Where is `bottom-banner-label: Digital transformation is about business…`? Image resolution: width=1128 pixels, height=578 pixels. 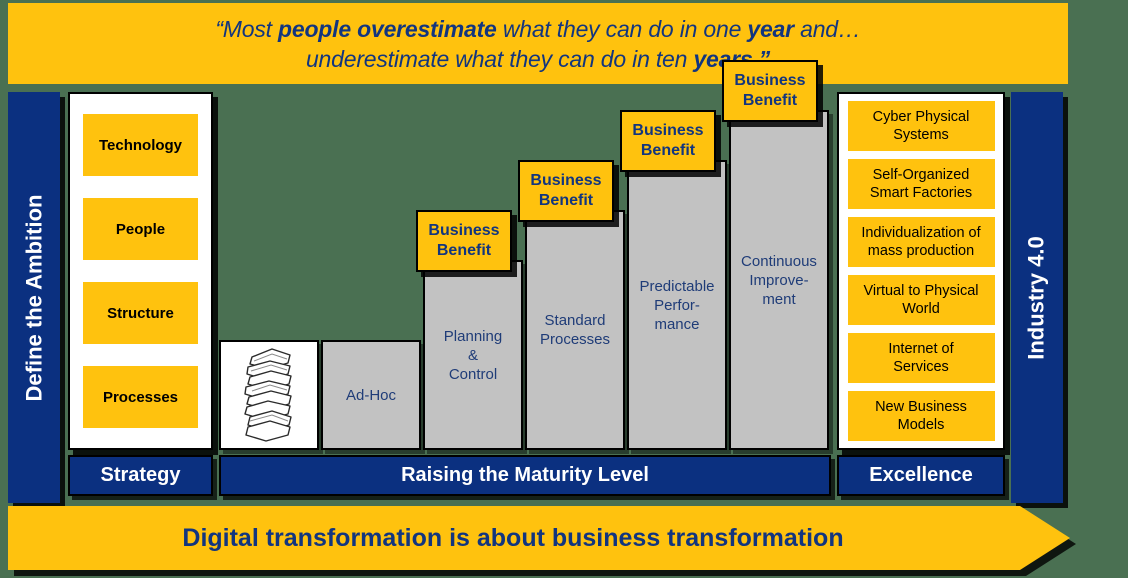 bottom-banner-label: Digital transformation is about business… is located at coordinates (513, 537).